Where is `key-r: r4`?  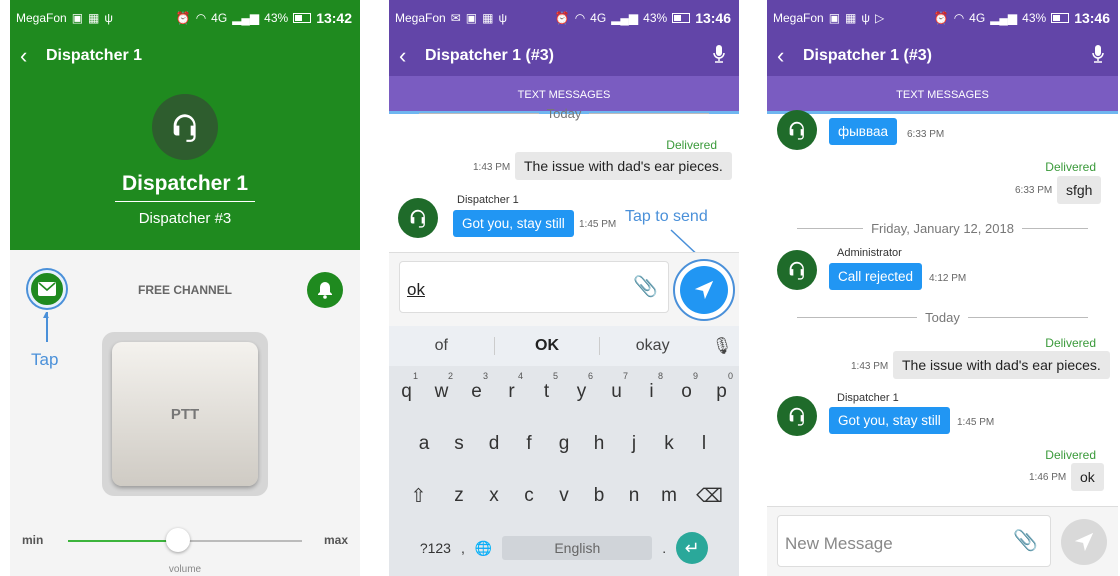
key-r: r4 is located at coordinates (511, 387).